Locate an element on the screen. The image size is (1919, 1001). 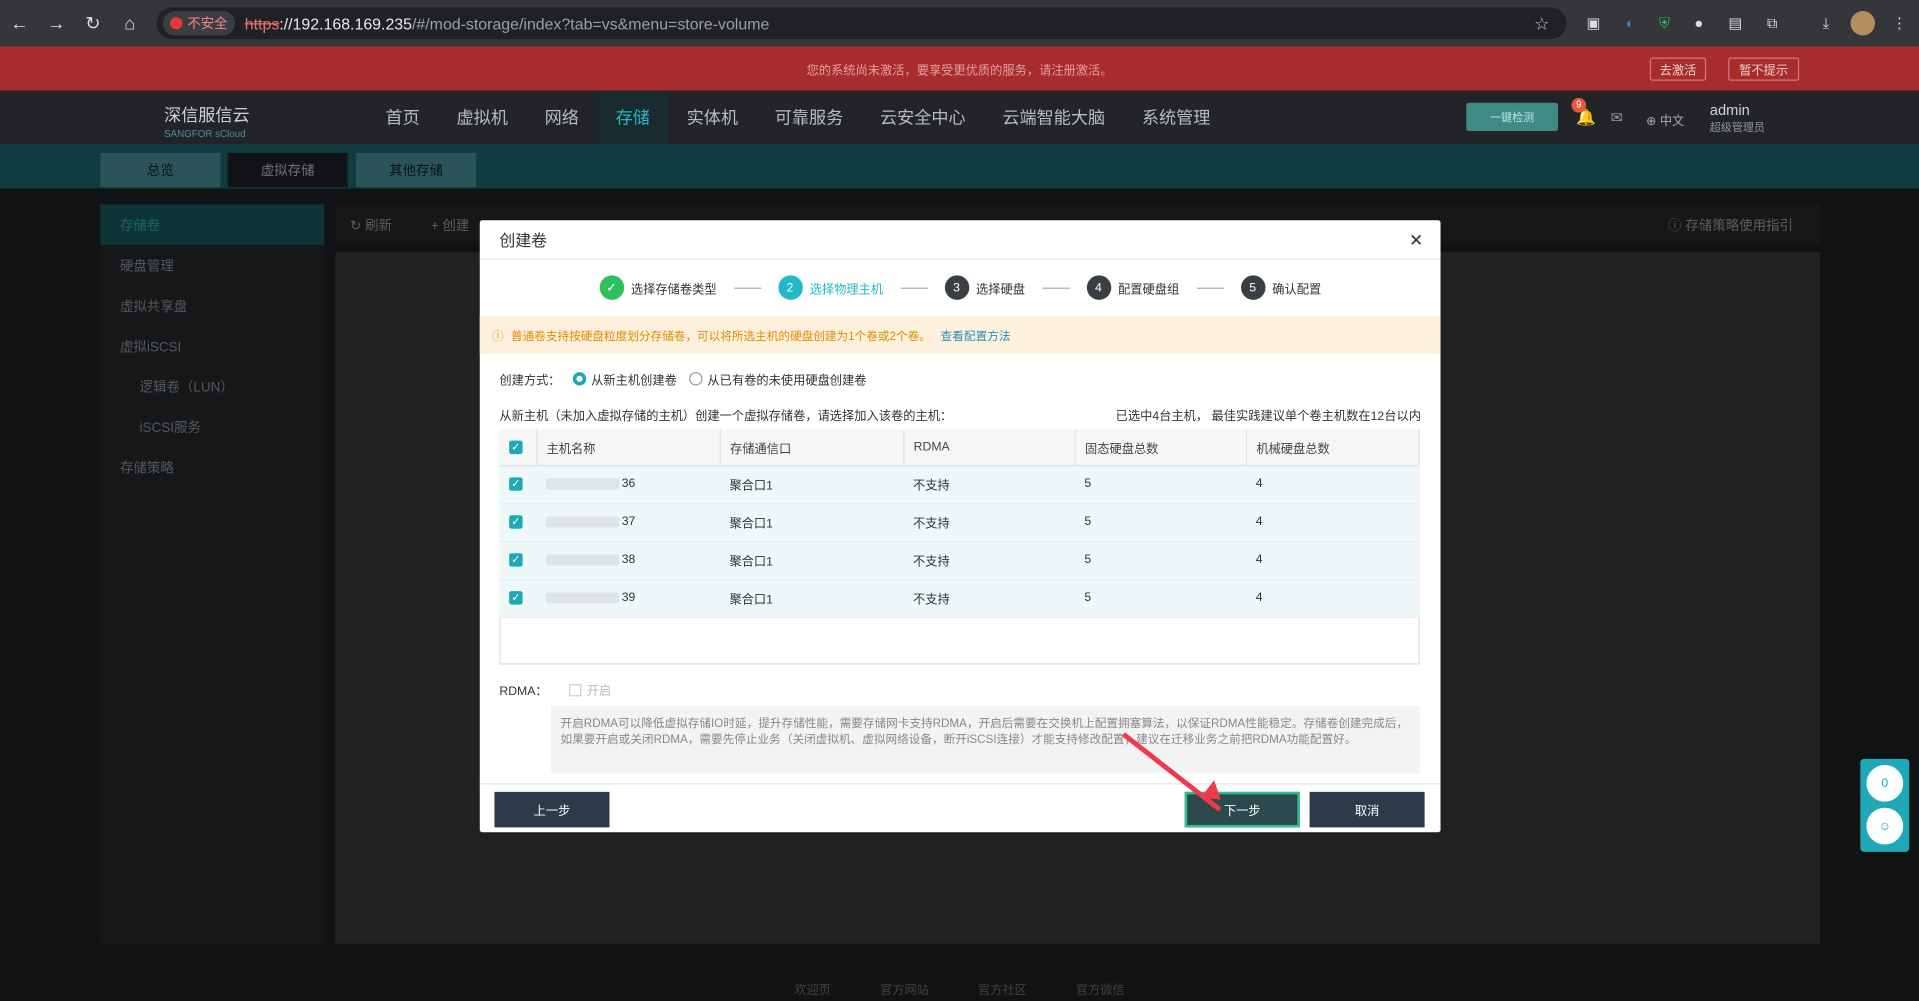
service-icon: ☺ is located at coordinates (1885, 826).